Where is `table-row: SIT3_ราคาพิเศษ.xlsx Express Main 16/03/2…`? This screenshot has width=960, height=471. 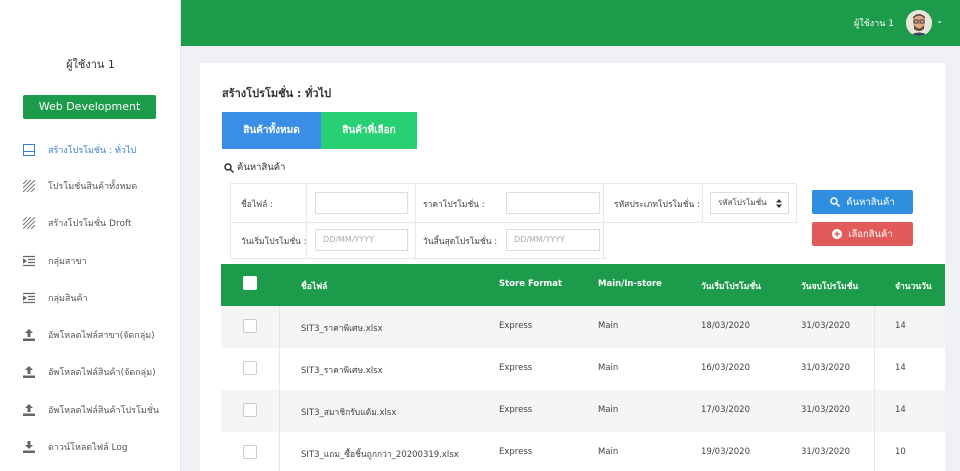
table-row: SIT3_ราคาพิเศษ.xlsx Express Main 16/03/2… is located at coordinates (583, 369).